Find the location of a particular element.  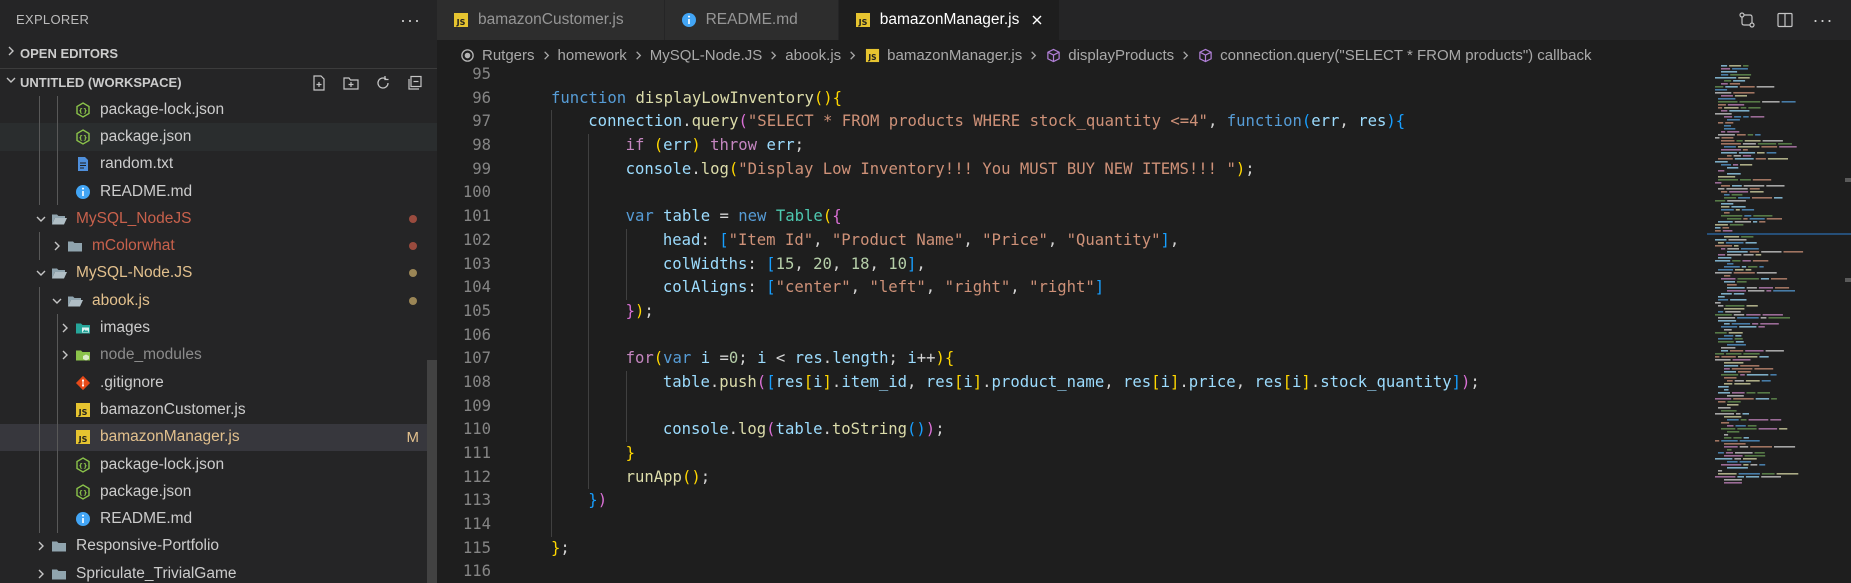

tab-label: README.md is located at coordinates (751, 19).